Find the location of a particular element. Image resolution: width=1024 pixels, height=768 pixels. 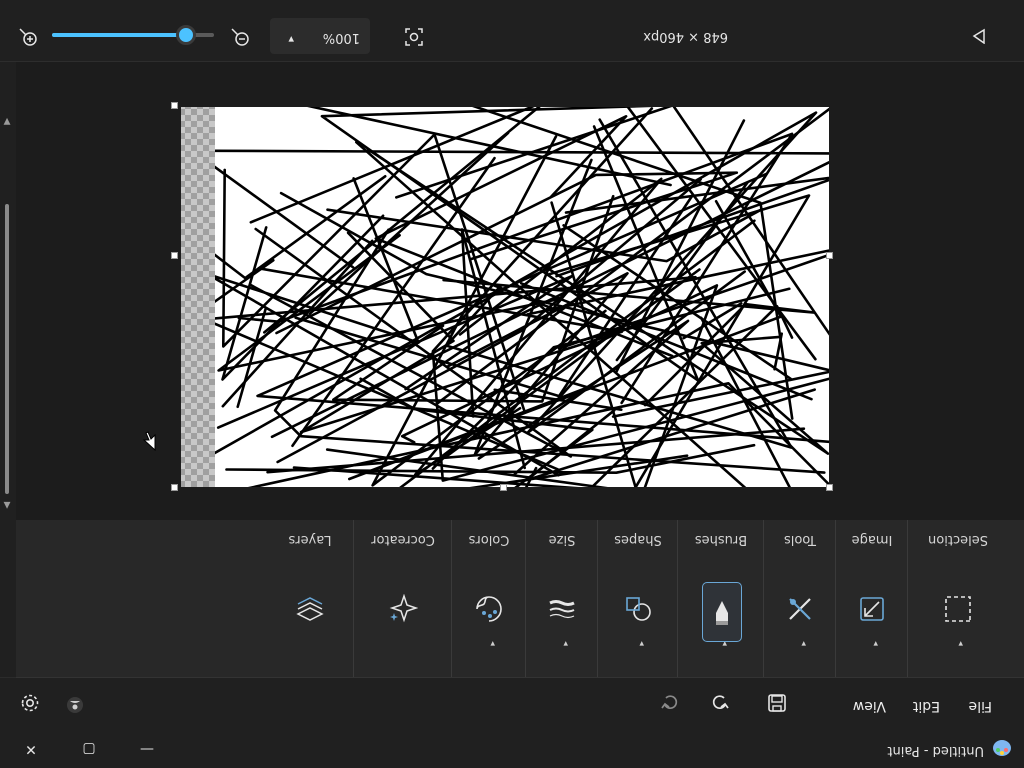

menu-view: View is located at coordinates (869, 706).